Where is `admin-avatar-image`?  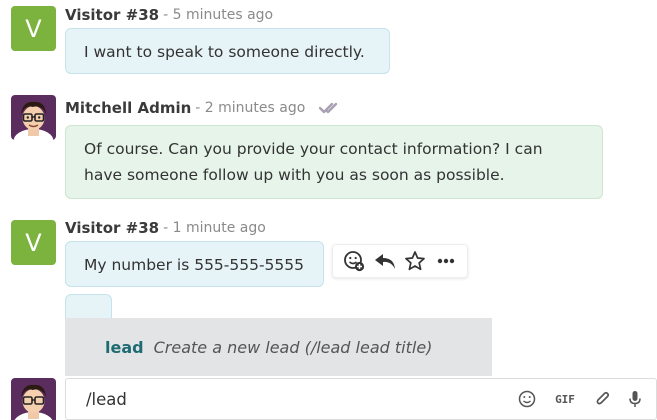
admin-avatar-image is located at coordinates (33, 117).